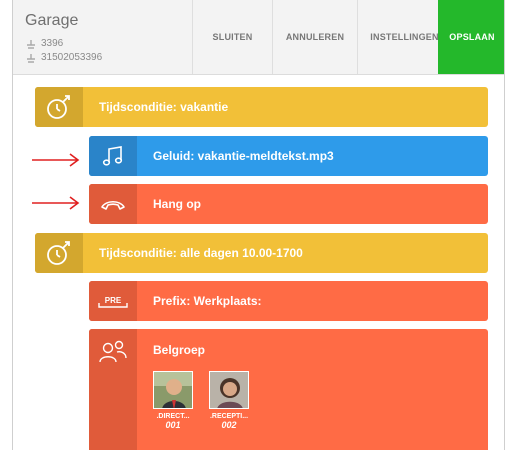  I want to click on save-button: OPSLAAN, so click(471, 37).